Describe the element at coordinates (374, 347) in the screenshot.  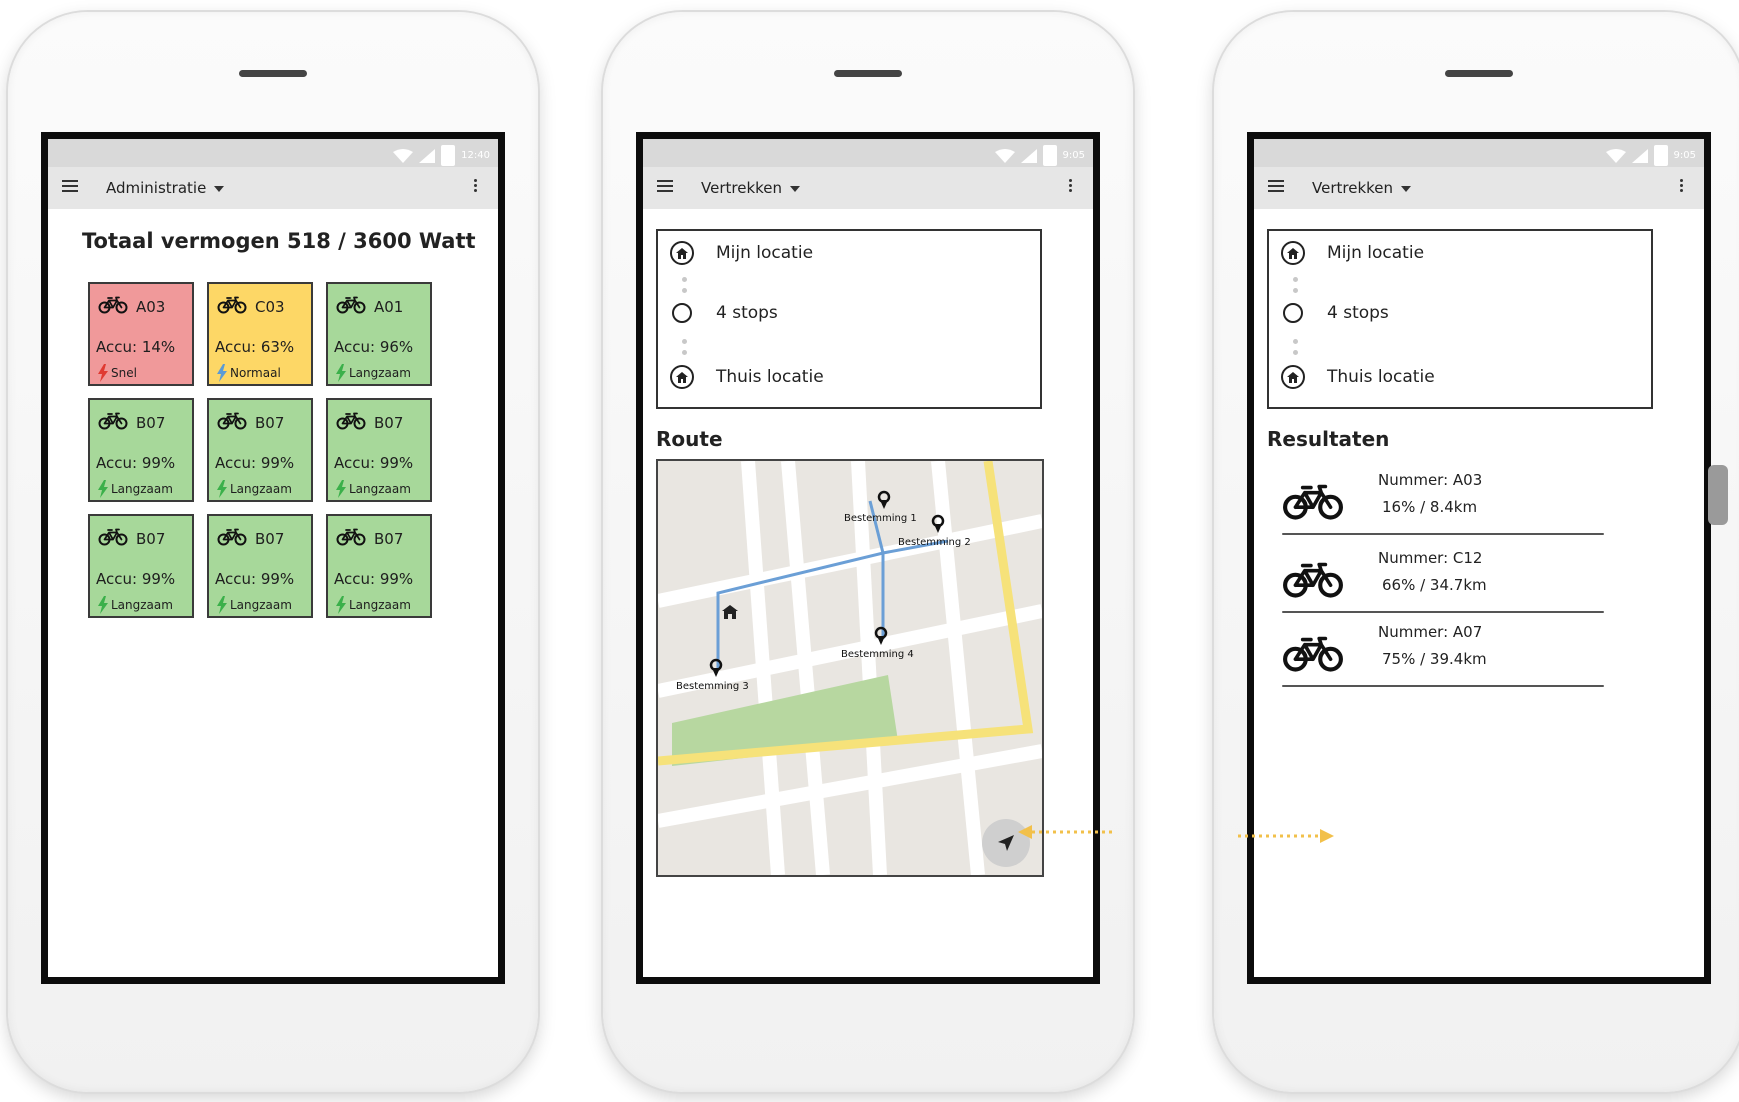
I see `battery-level: Accu: 96%` at that location.